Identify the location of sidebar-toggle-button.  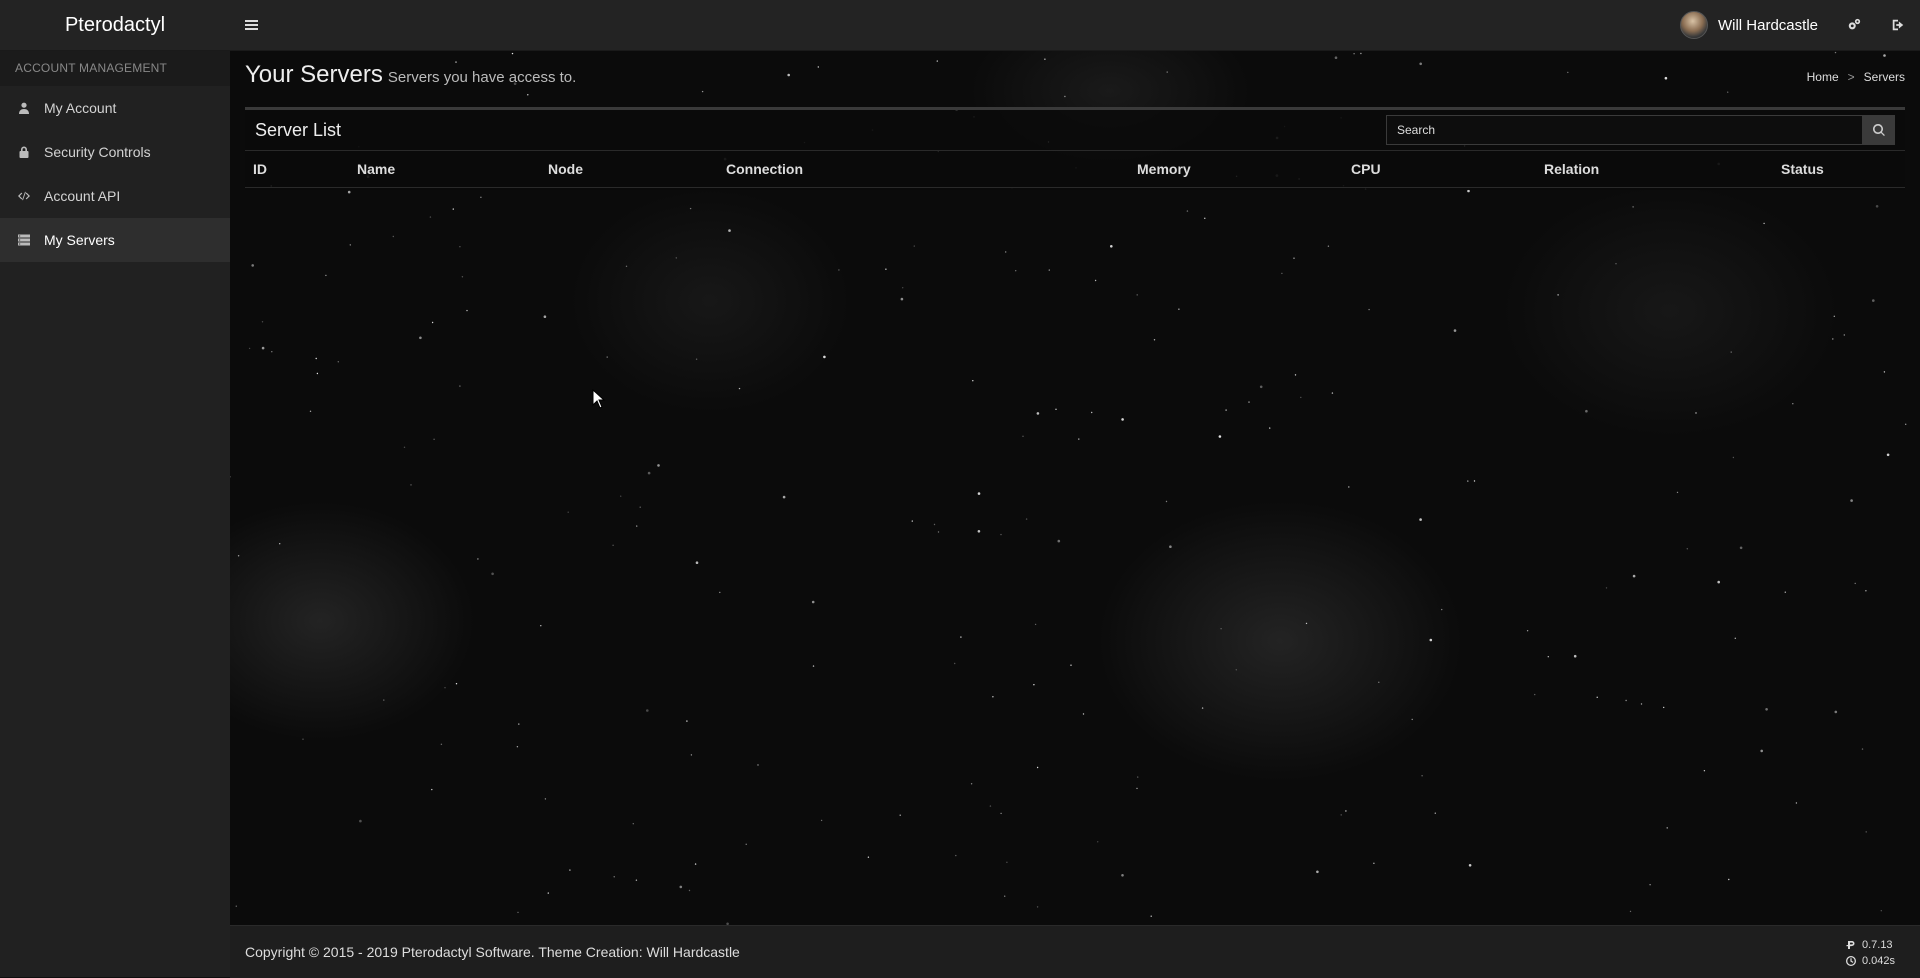
(251, 25).